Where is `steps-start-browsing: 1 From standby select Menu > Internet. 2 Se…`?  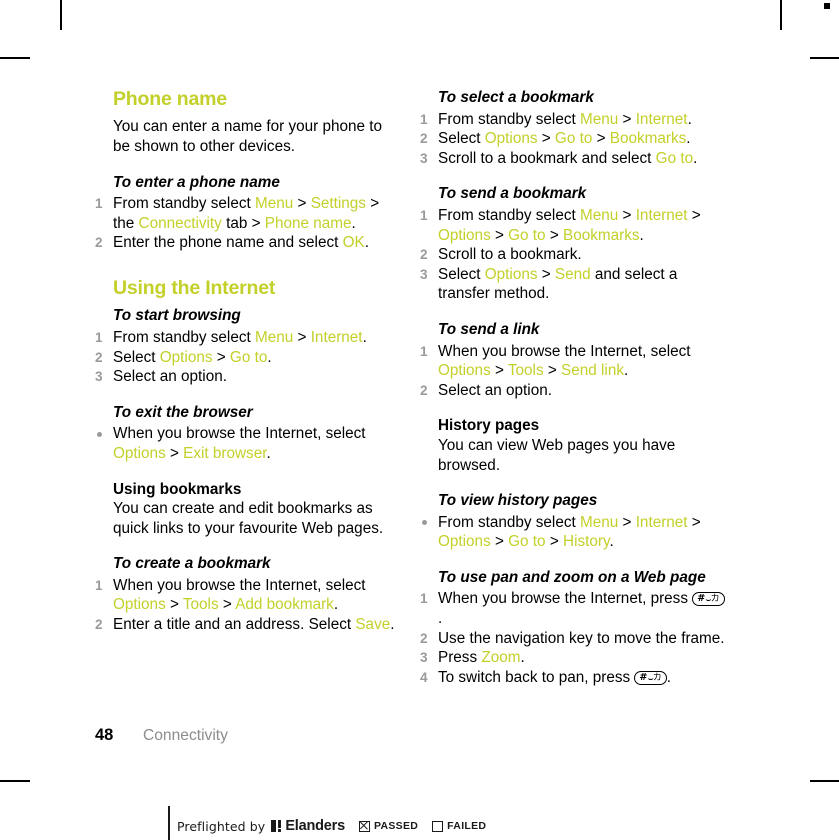 steps-start-browsing: 1 From standby select Menu > Internet. 2 Se… is located at coordinates (247, 357).